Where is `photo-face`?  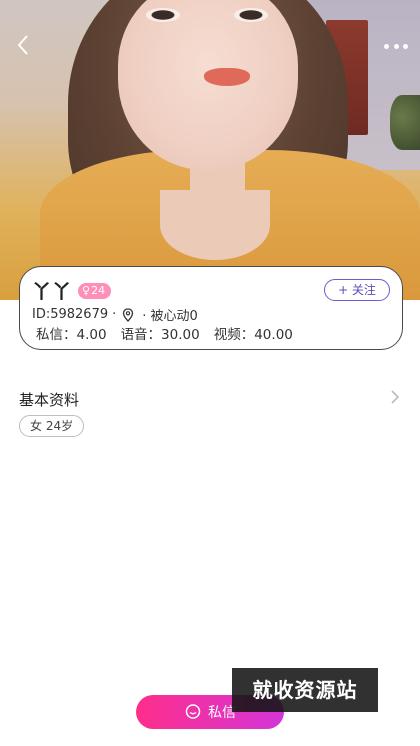
photo-face is located at coordinates (208, 85).